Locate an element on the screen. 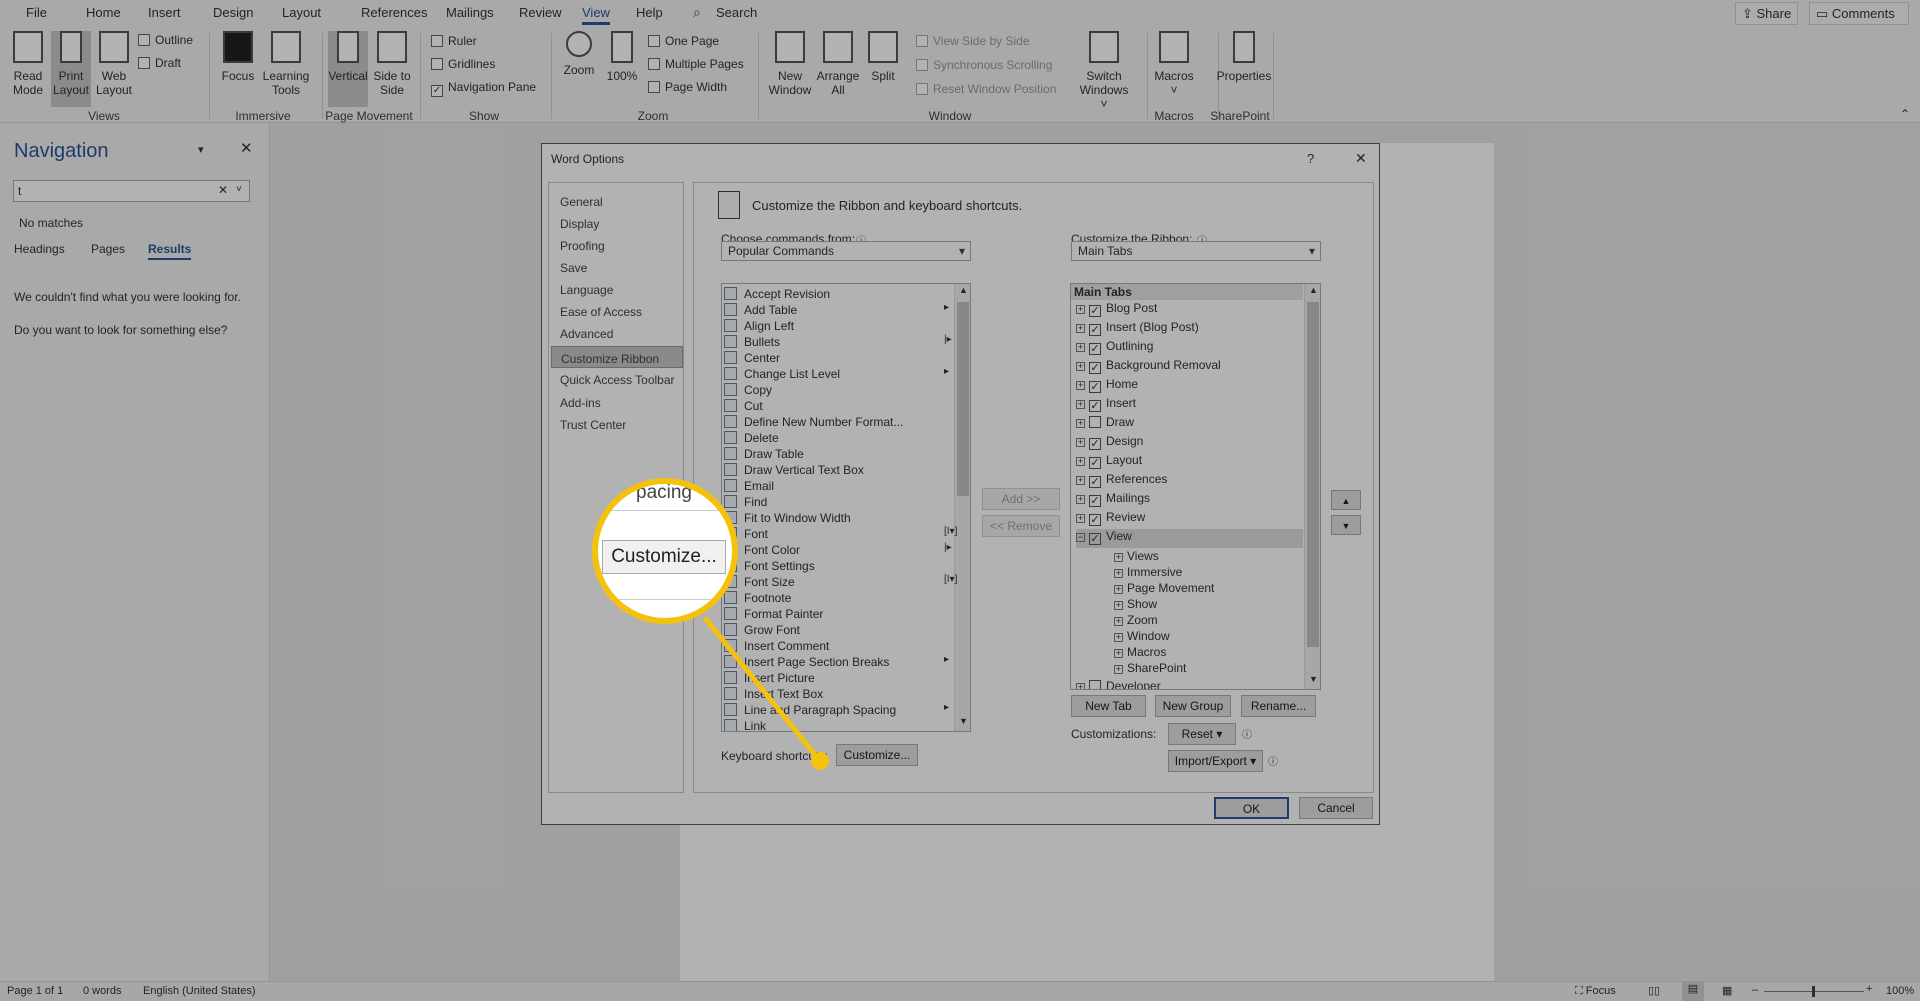 This screenshot has width=1920, height=1001. tree-item: + ✓ Layout is located at coordinates (1189, 462).